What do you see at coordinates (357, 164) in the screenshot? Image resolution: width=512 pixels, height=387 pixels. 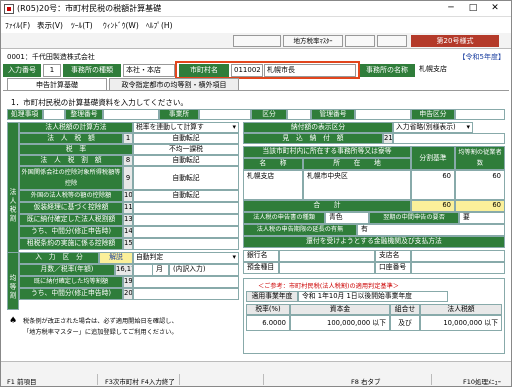 I see `office-table-col-address: 所 在 地` at bounding box center [357, 164].